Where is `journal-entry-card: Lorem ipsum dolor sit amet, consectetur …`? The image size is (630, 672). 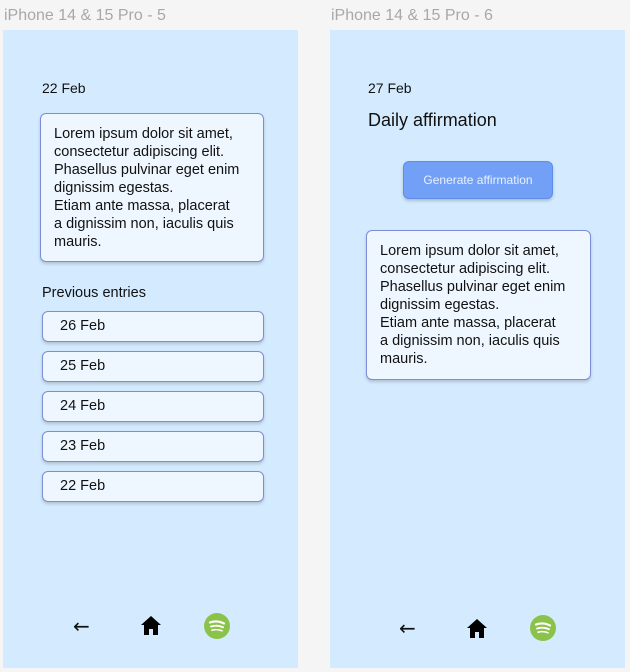
journal-entry-card: Lorem ipsum dolor sit amet, consectetur … is located at coordinates (152, 187).